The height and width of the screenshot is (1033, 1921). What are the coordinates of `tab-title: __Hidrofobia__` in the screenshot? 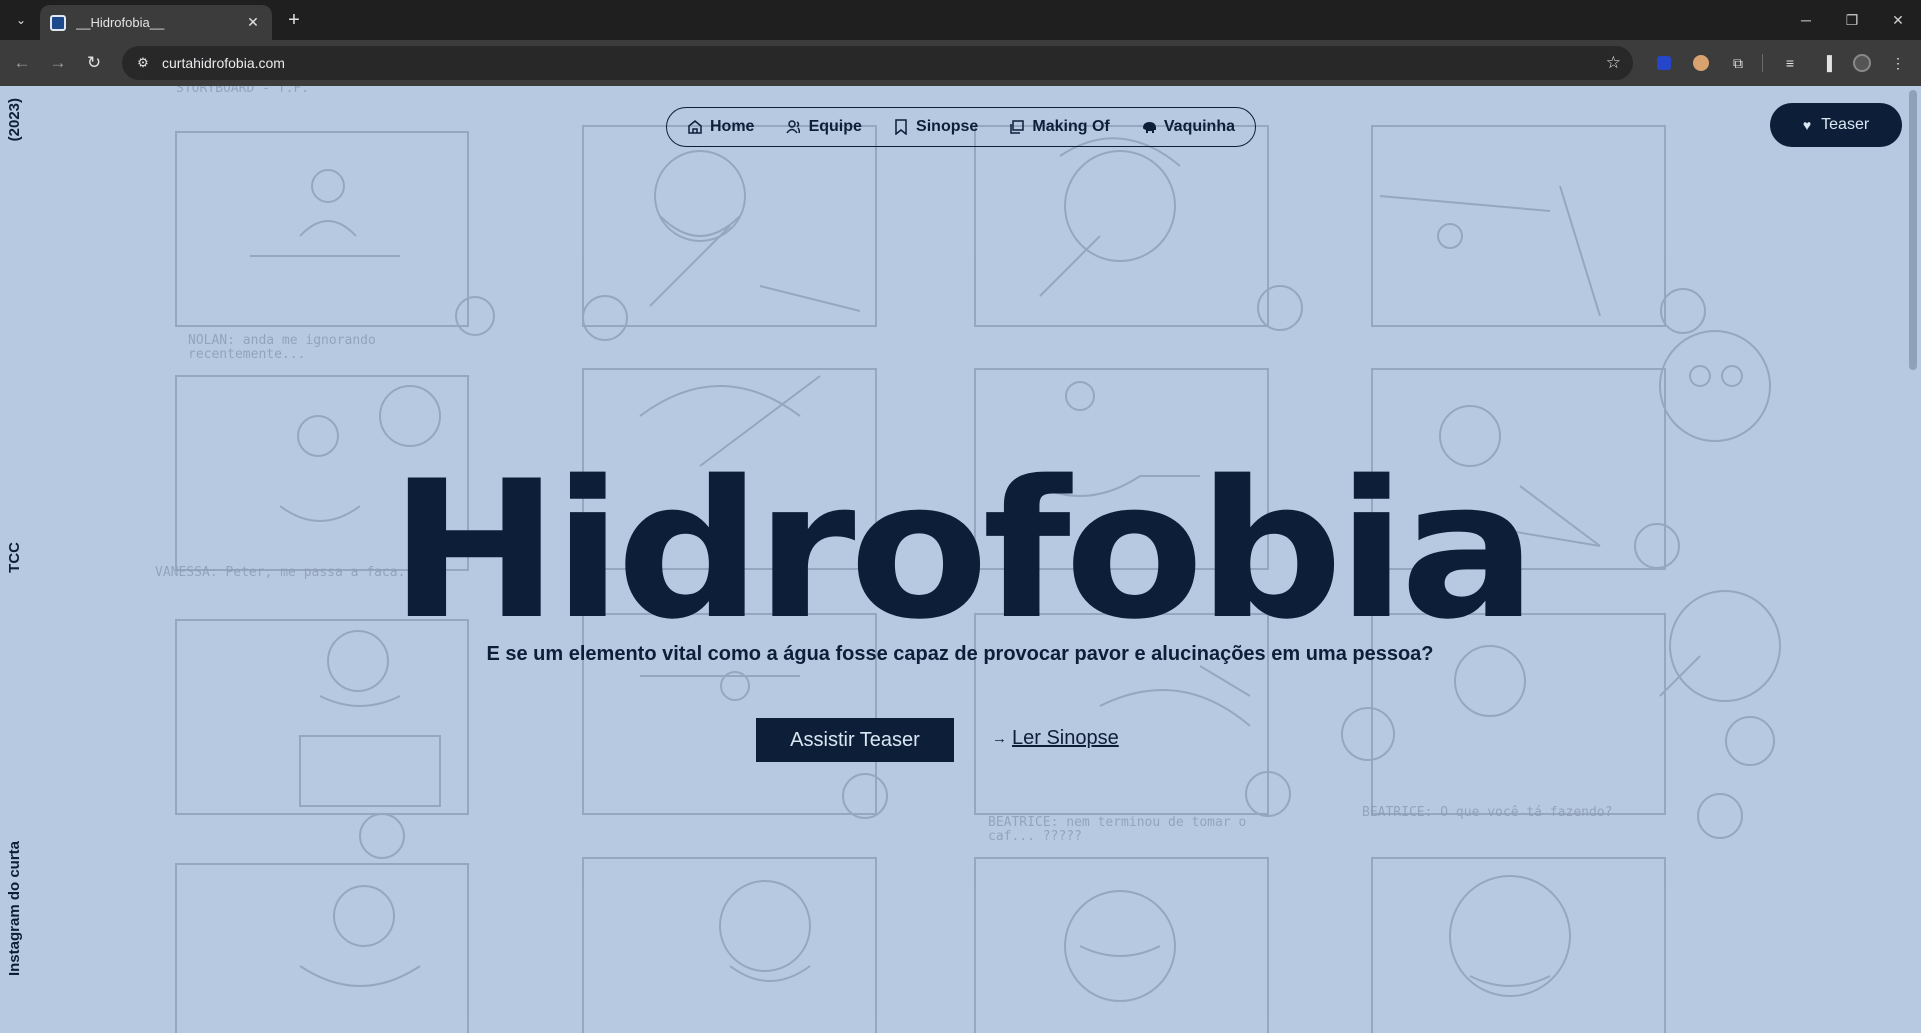 It's located at (120, 22).